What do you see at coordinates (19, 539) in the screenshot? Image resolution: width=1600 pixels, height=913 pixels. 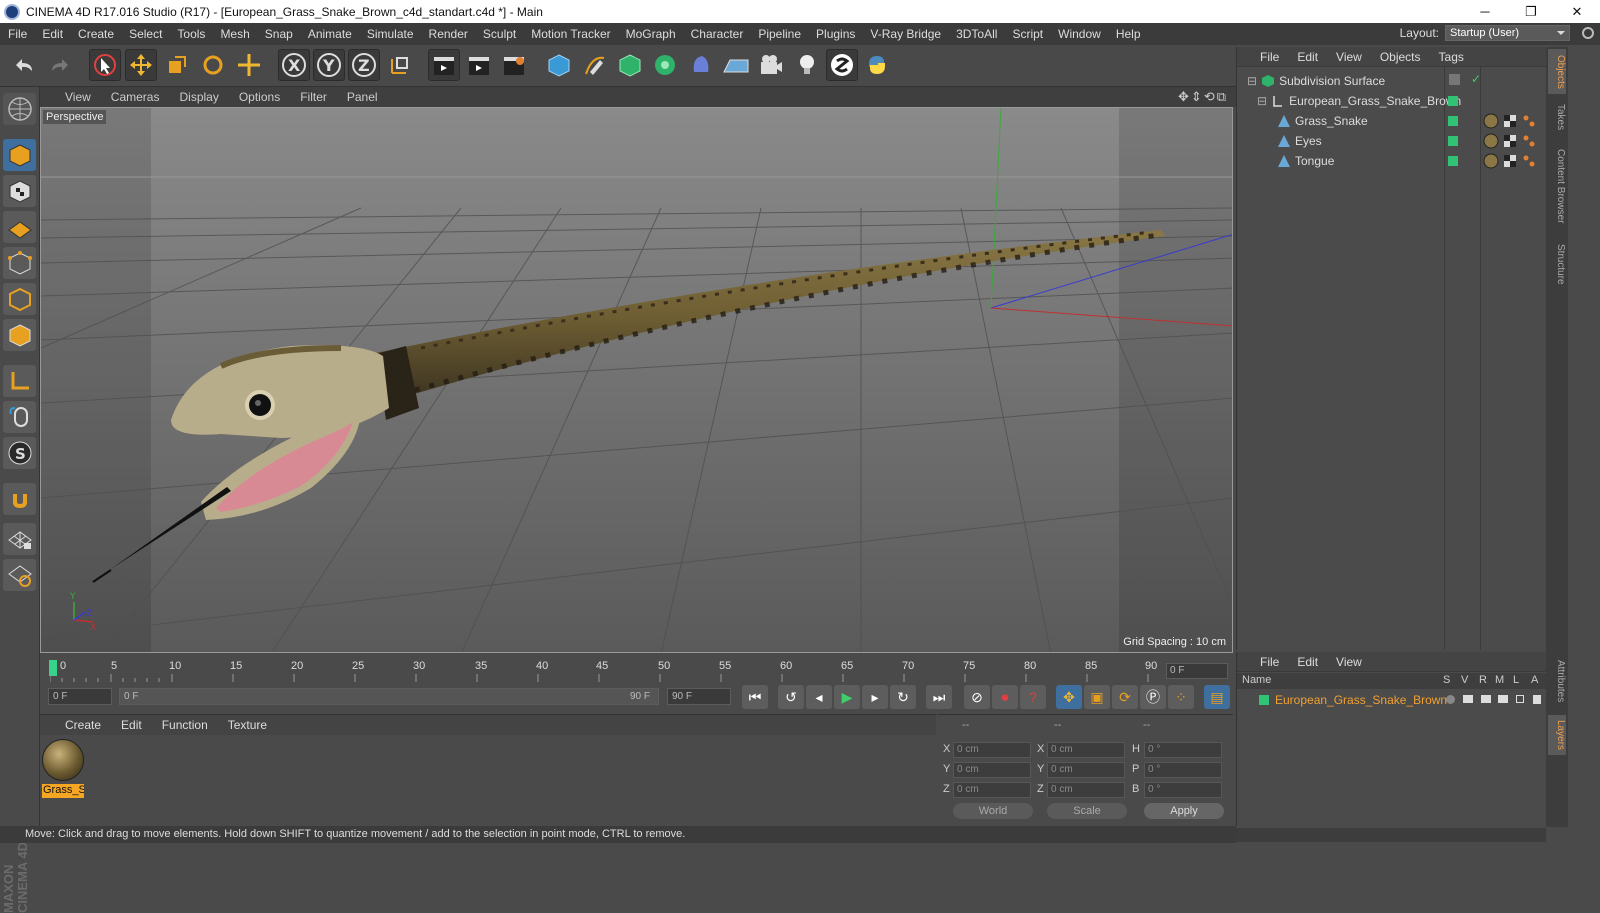 I see `workplane-lock-button` at bounding box center [19, 539].